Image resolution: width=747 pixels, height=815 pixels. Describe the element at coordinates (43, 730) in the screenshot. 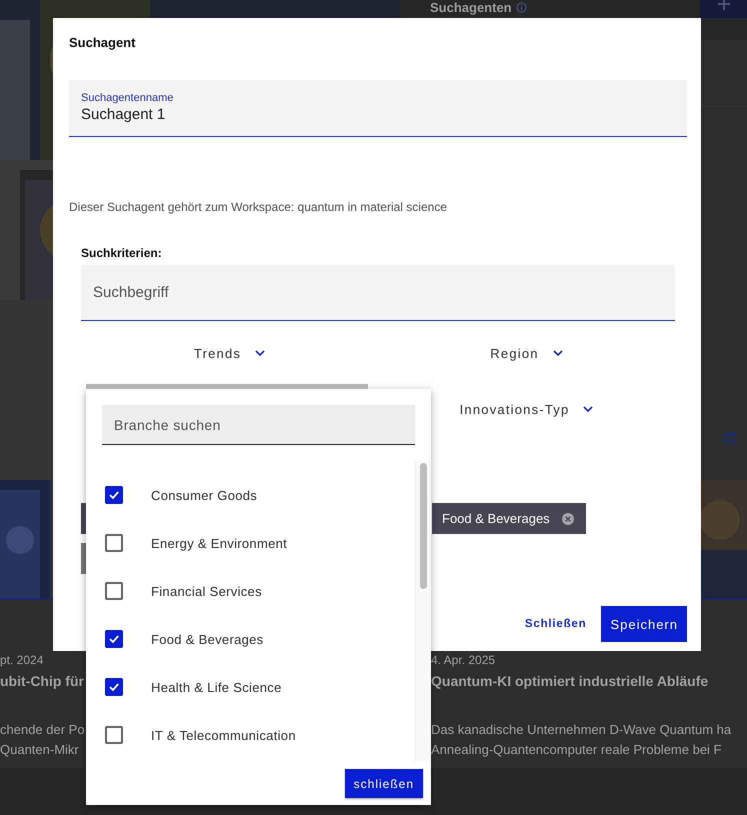

I see `article-text: chende der Po` at that location.